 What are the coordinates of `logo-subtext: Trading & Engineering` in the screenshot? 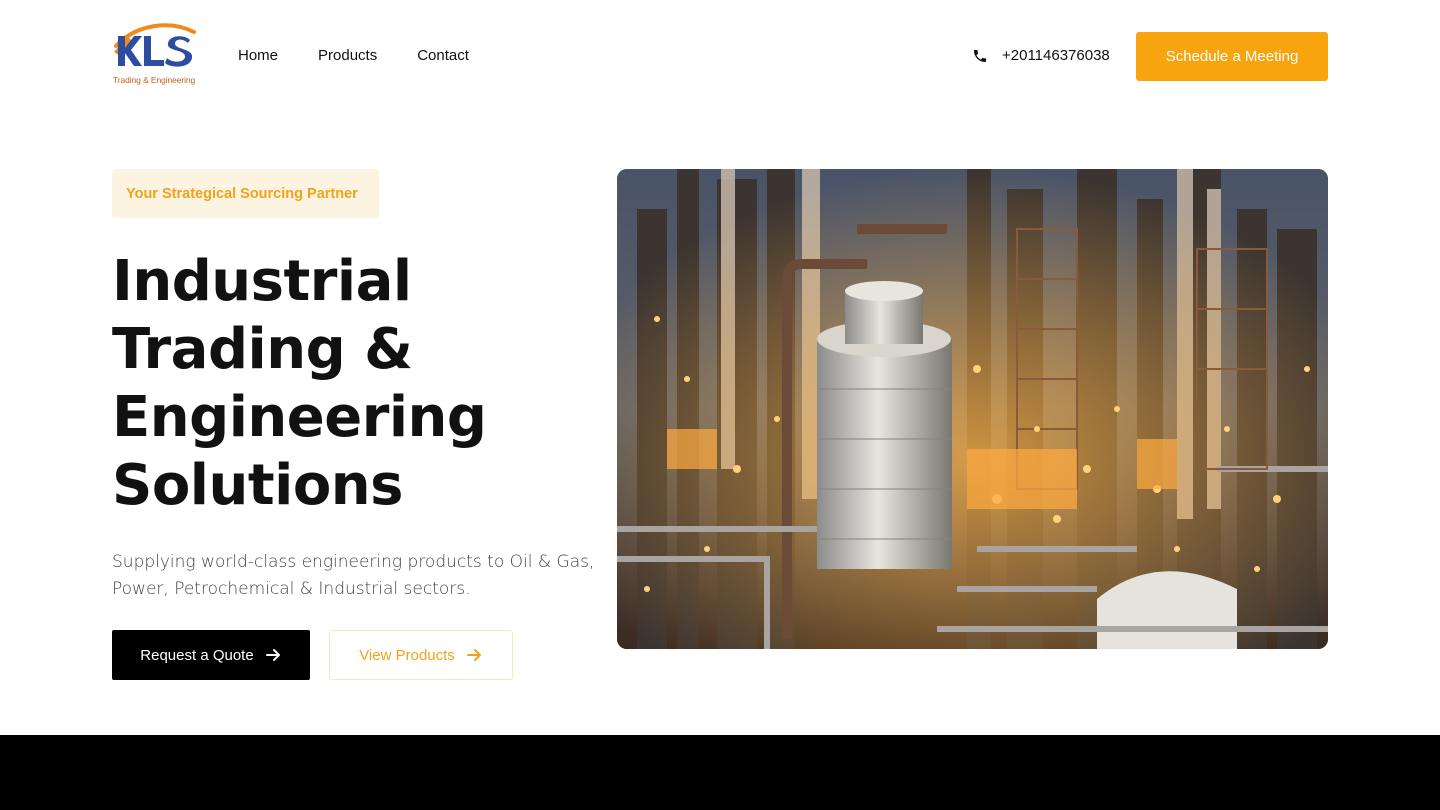 It's located at (154, 80).